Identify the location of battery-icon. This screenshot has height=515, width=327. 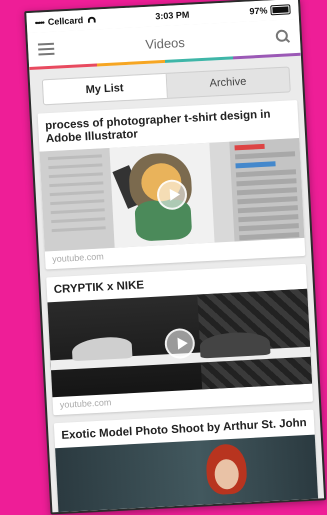
(280, 10).